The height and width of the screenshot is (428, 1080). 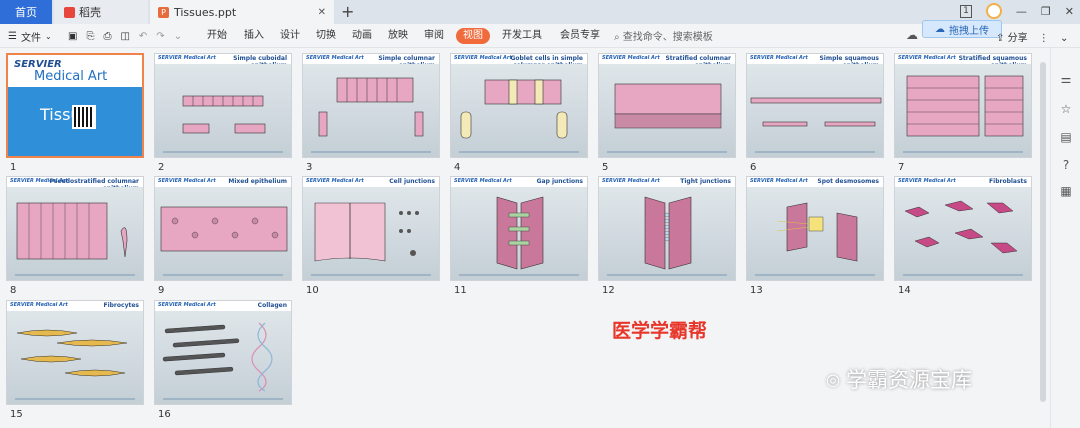 I want to click on file-label: 文件, so click(x=30, y=38).